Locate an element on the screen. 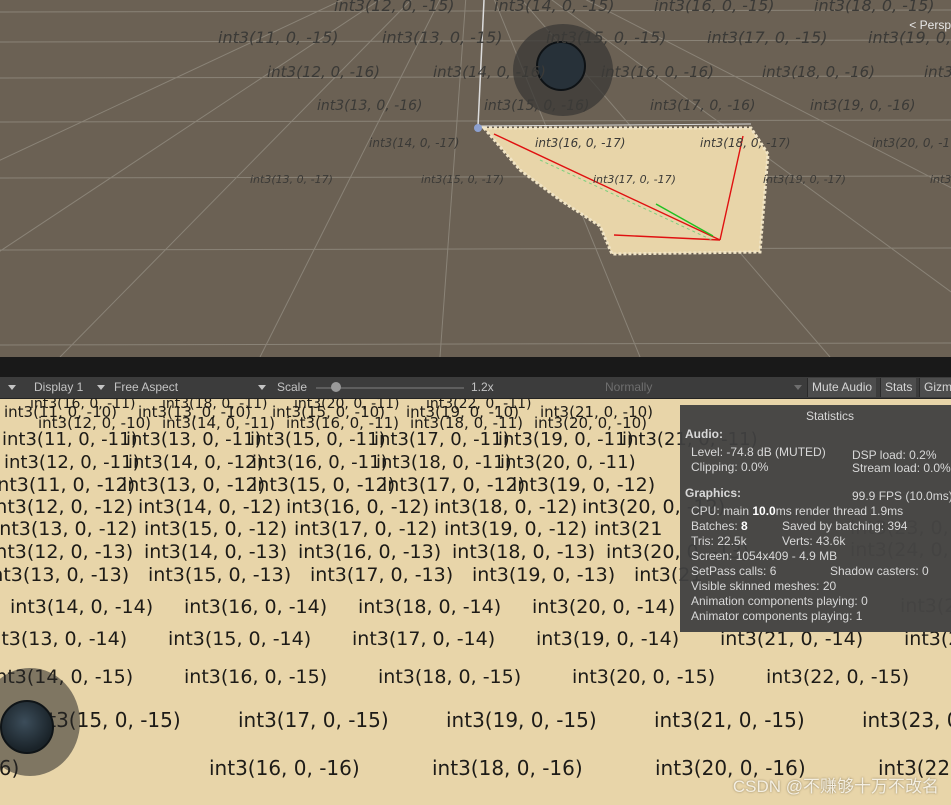 The width and height of the screenshot is (951, 805). game-coordinate-label: int3(16, 0, -15) is located at coordinates (256, 677).